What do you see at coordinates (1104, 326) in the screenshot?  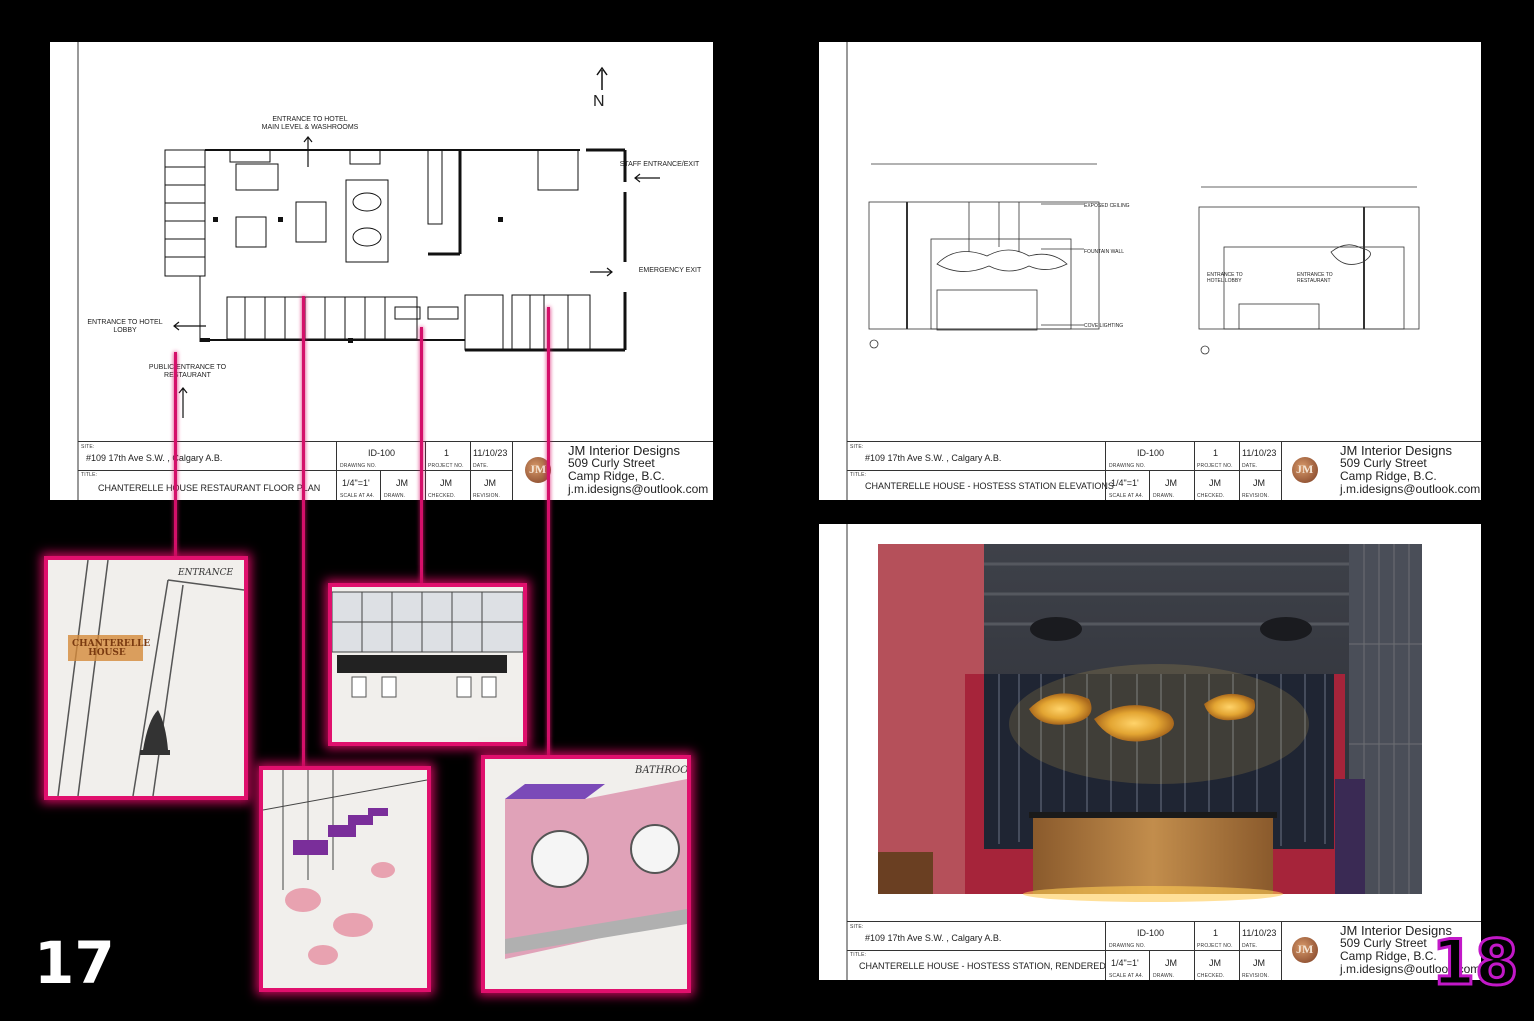 I see `label-cove-lighting: COVE LIGHTING` at bounding box center [1104, 326].